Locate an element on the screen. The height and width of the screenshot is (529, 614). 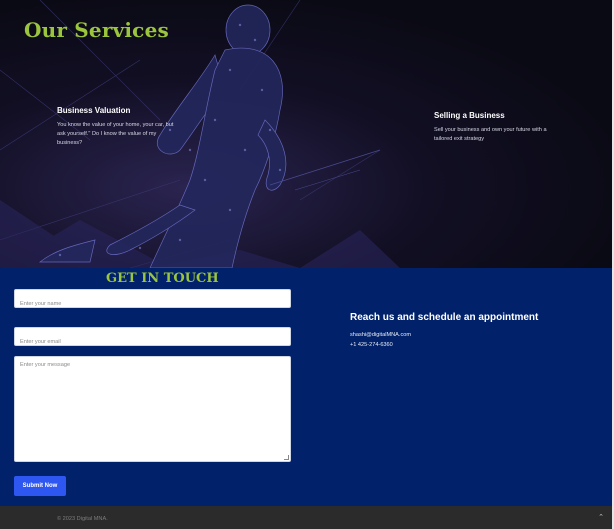
contact-email-link: shashi@digitalMNA.com is located at coordinates (444, 335).